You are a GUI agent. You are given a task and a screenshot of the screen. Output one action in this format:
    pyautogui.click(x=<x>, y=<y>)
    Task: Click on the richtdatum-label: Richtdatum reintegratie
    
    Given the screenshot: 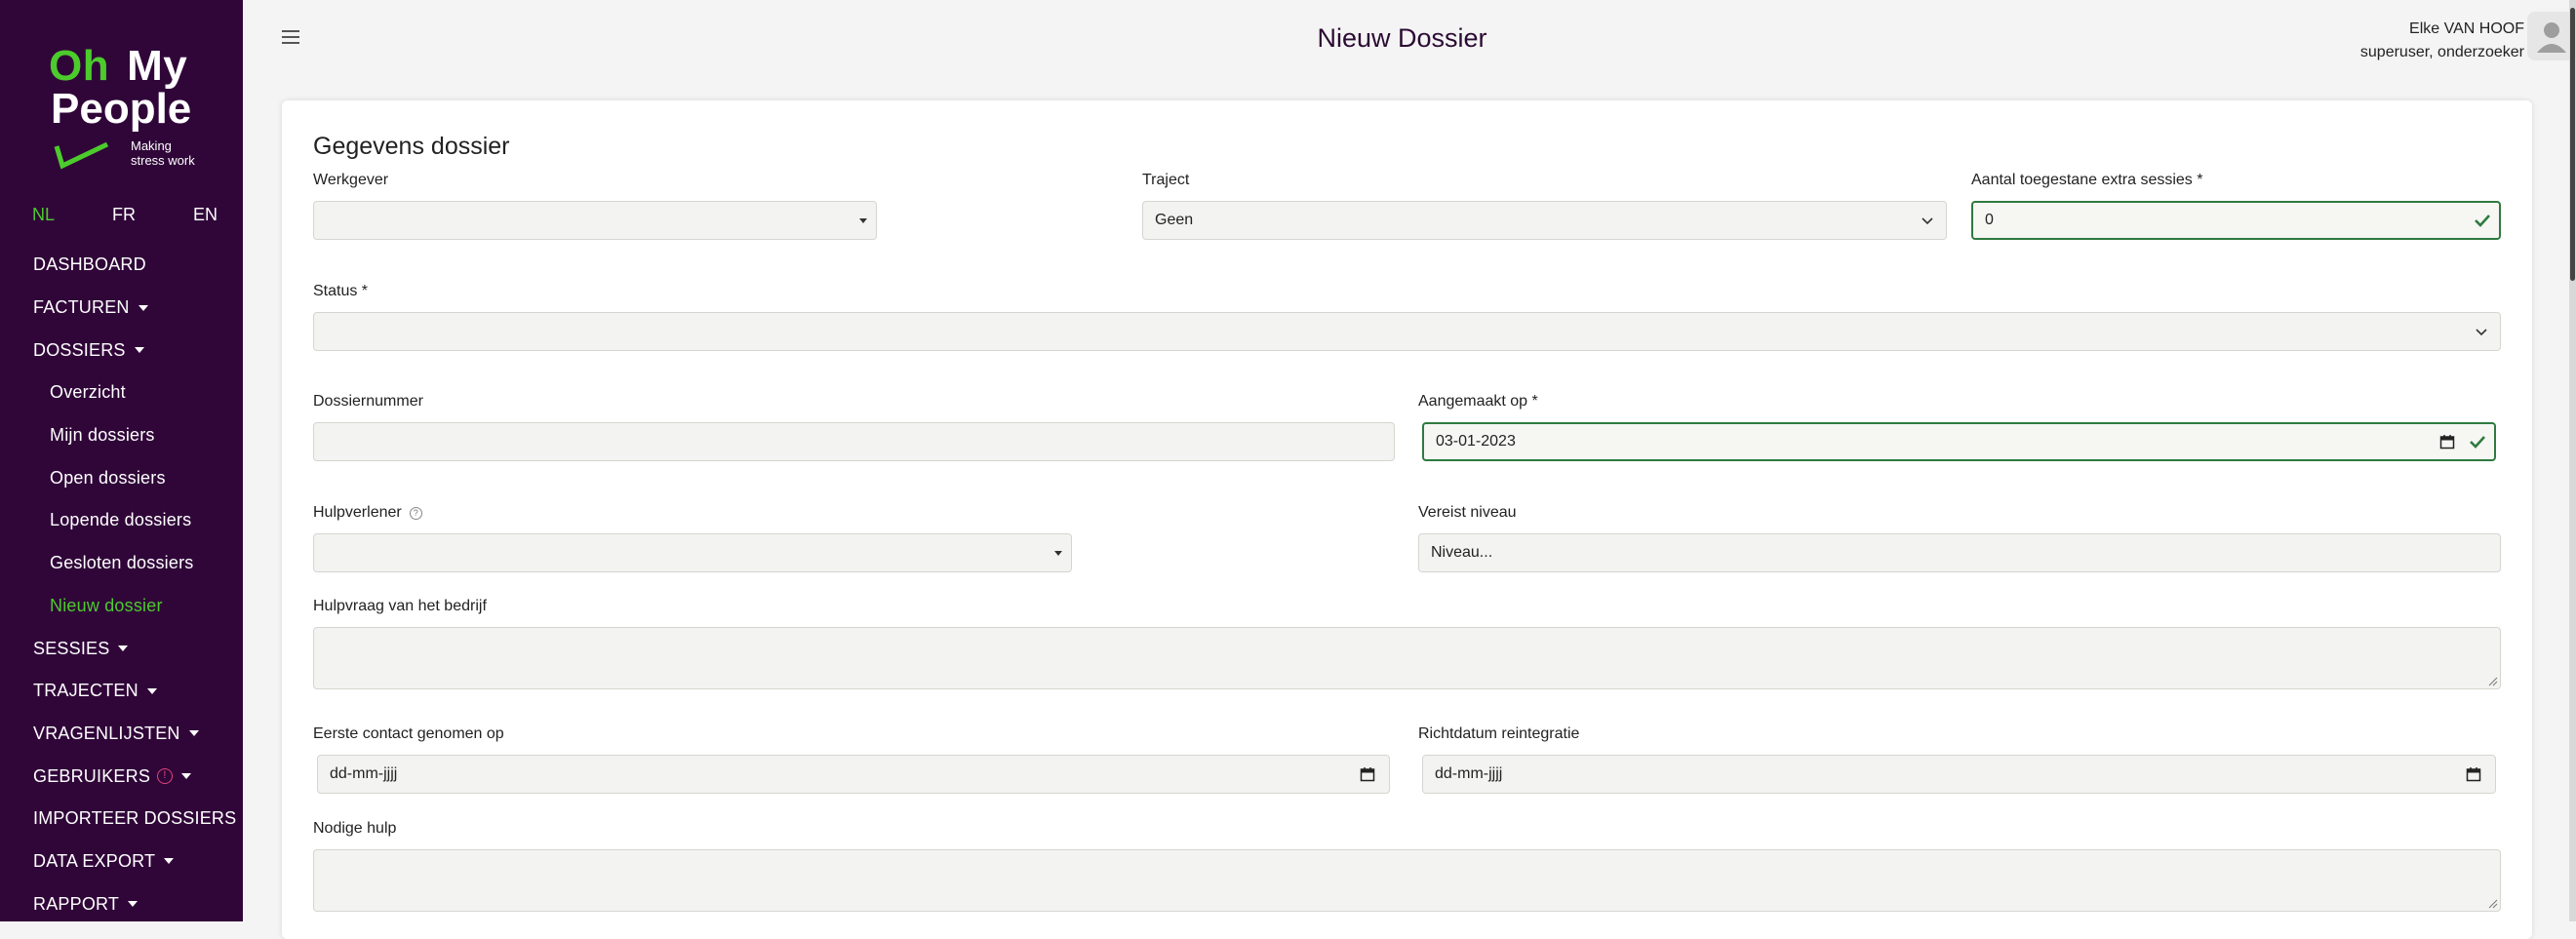 What is the action you would take?
    pyautogui.click(x=1499, y=734)
    